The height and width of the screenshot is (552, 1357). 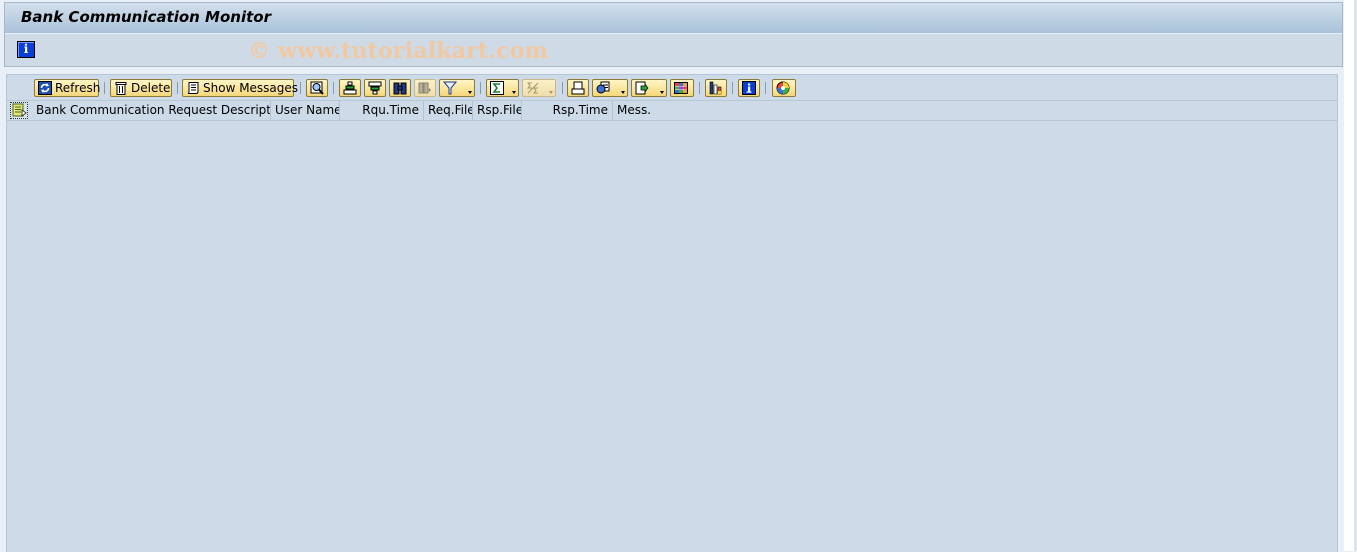 I want to click on views-button, so click(x=610, y=88).